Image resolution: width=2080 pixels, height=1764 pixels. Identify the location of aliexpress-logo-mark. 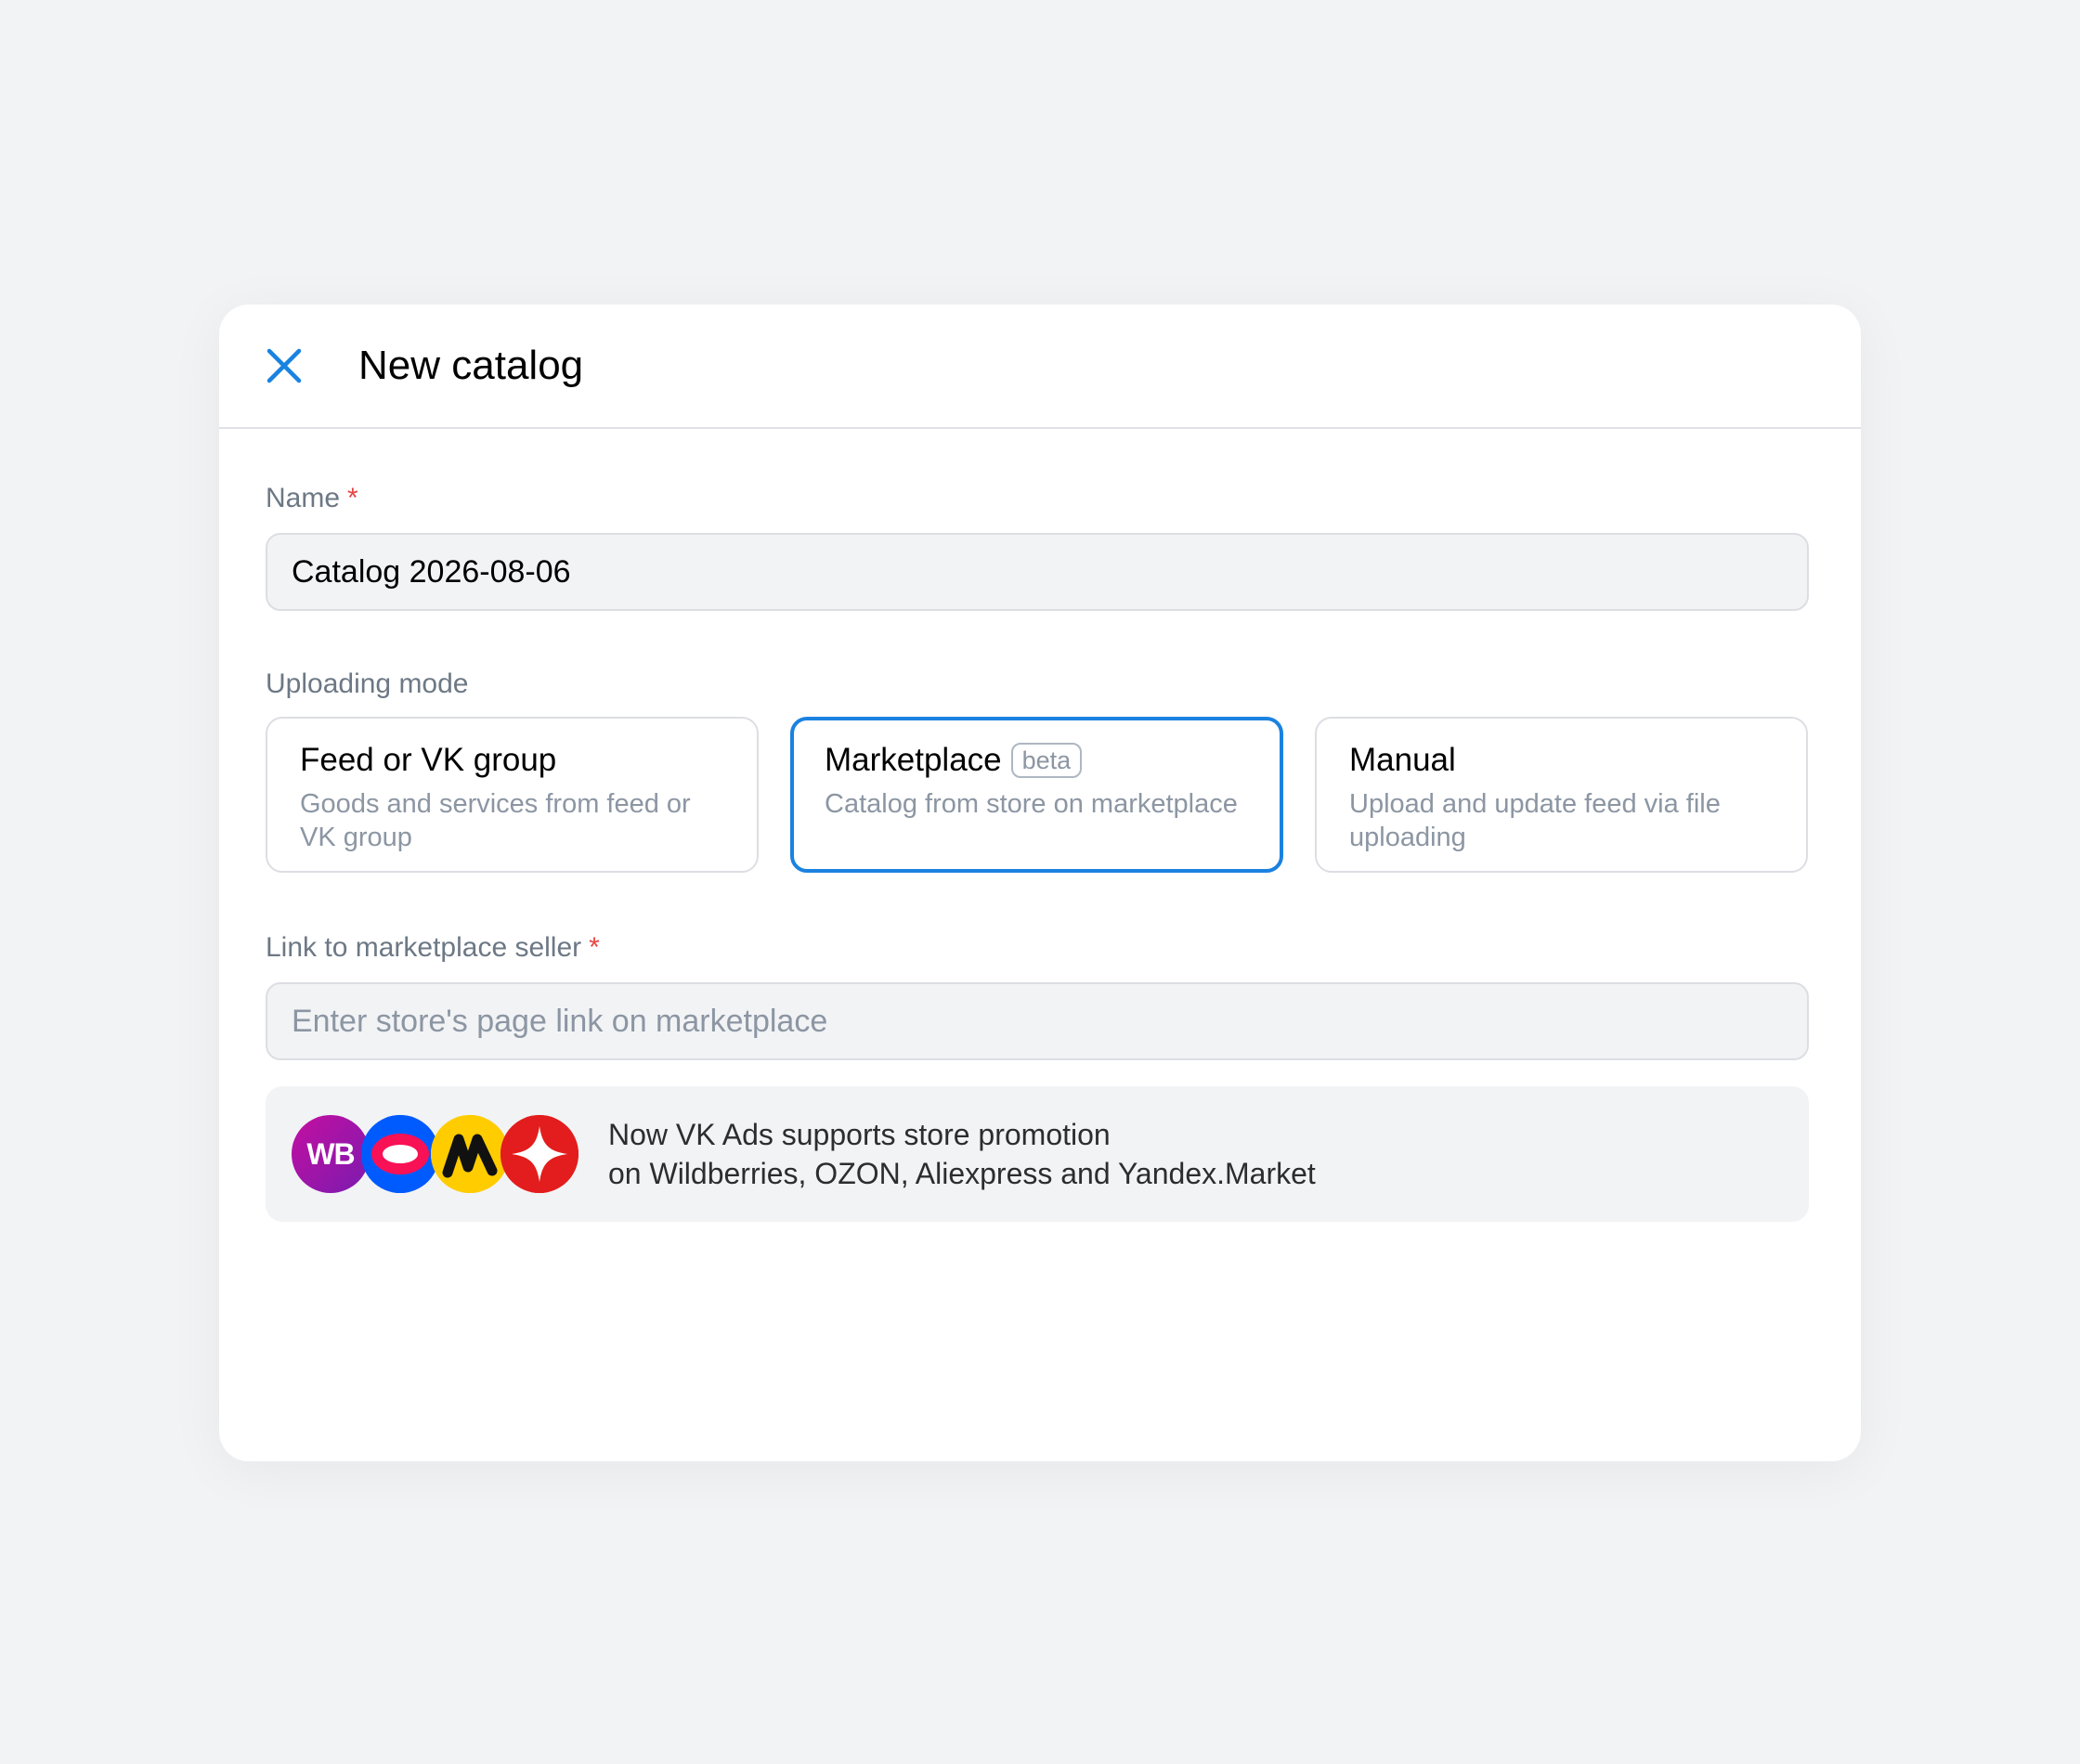
(539, 1154).